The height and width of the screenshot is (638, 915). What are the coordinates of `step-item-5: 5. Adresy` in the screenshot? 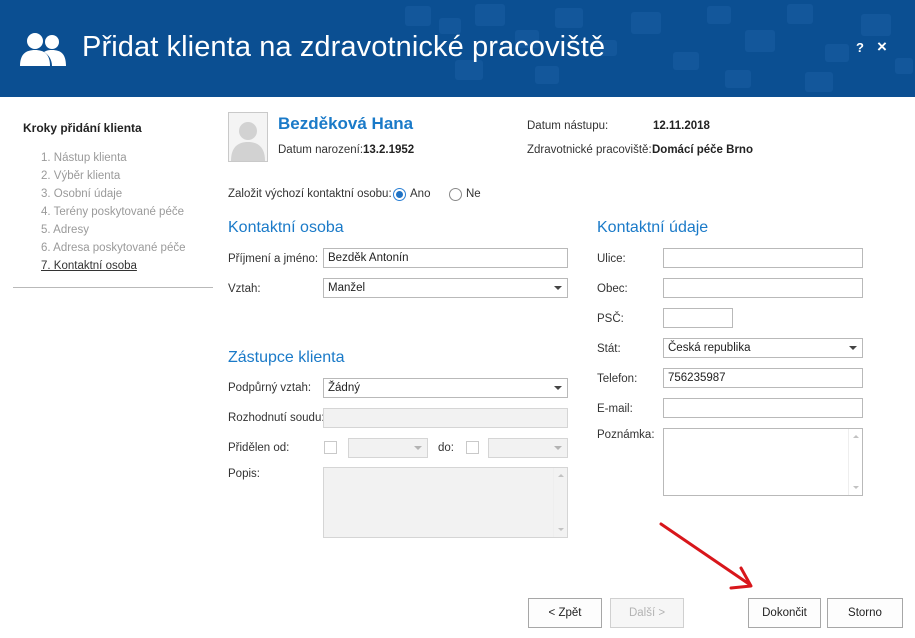 It's located at (113, 232).